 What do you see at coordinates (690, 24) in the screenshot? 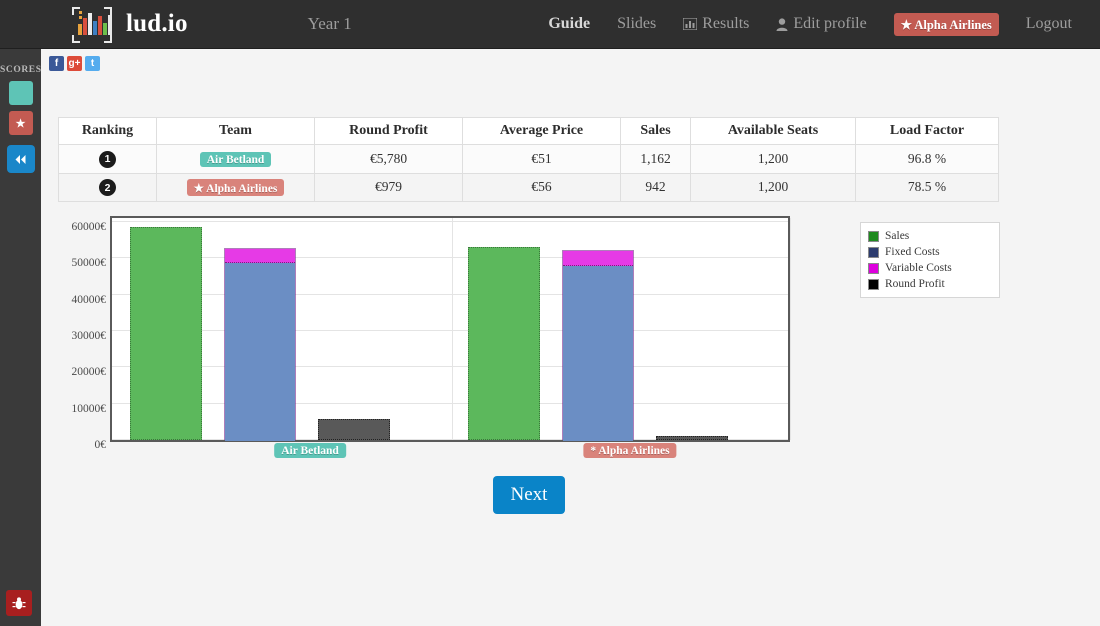
I see `chart-bars-icon` at bounding box center [690, 24].